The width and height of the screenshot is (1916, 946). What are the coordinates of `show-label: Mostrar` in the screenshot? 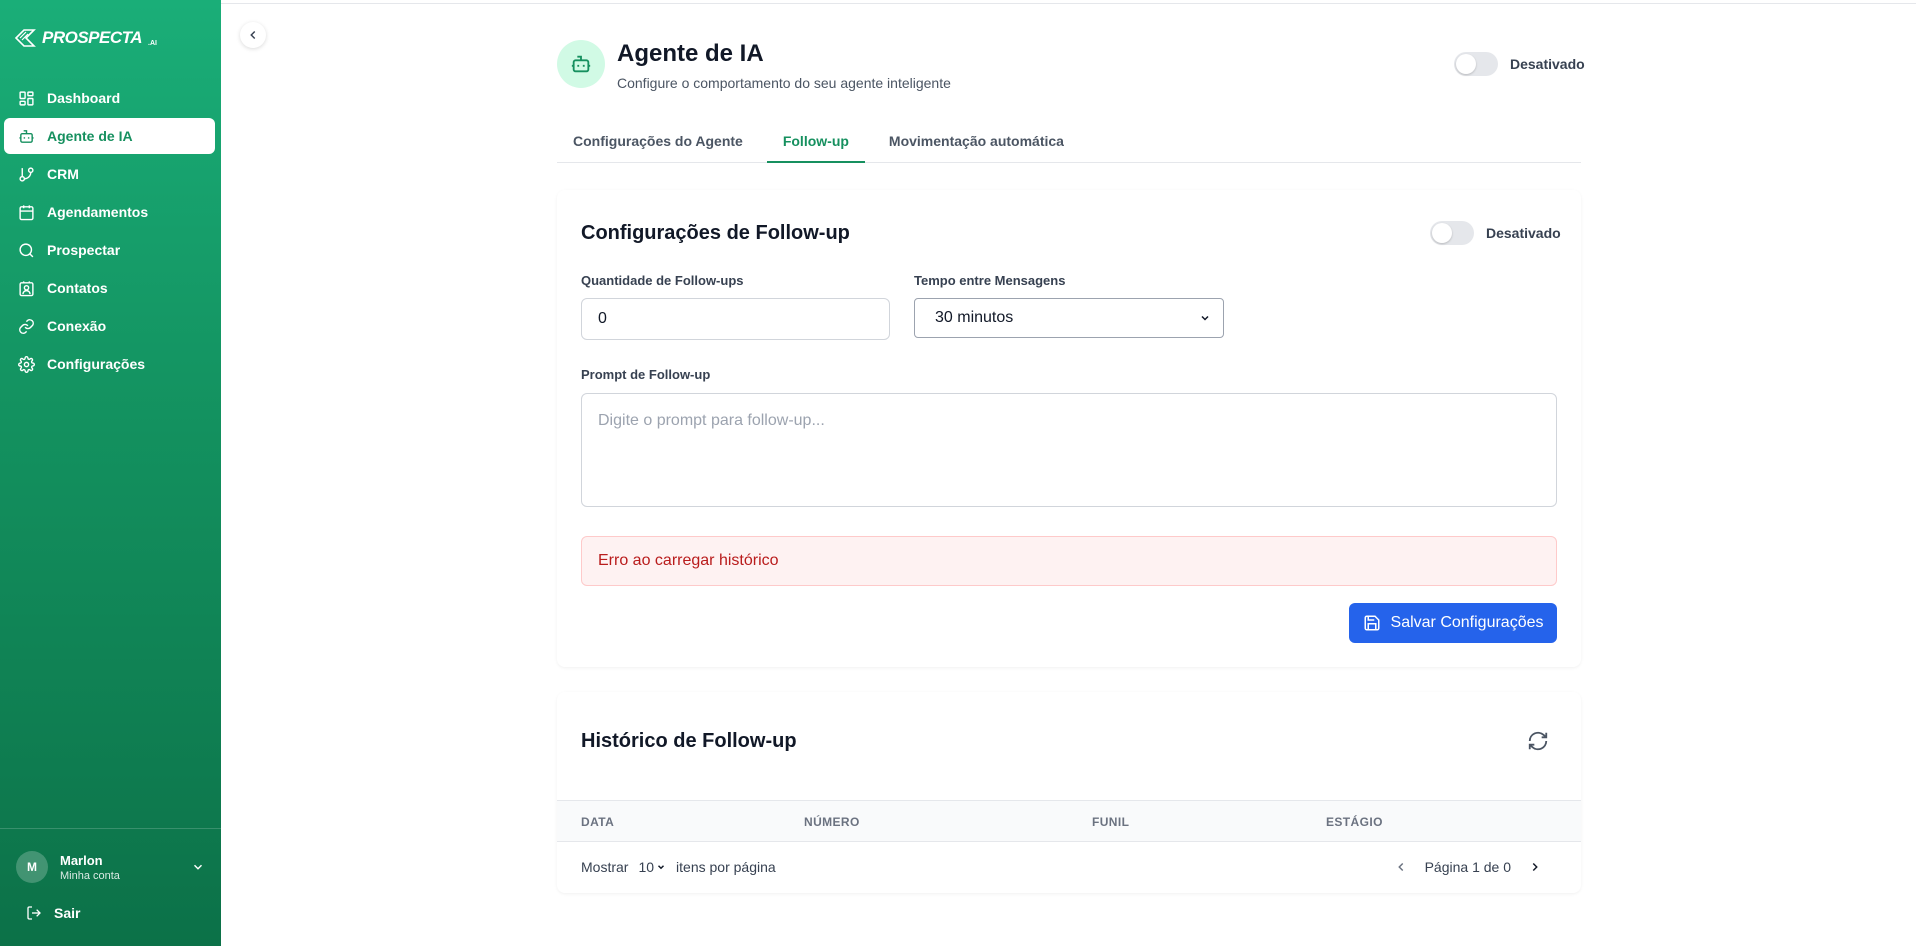 It's located at (605, 867).